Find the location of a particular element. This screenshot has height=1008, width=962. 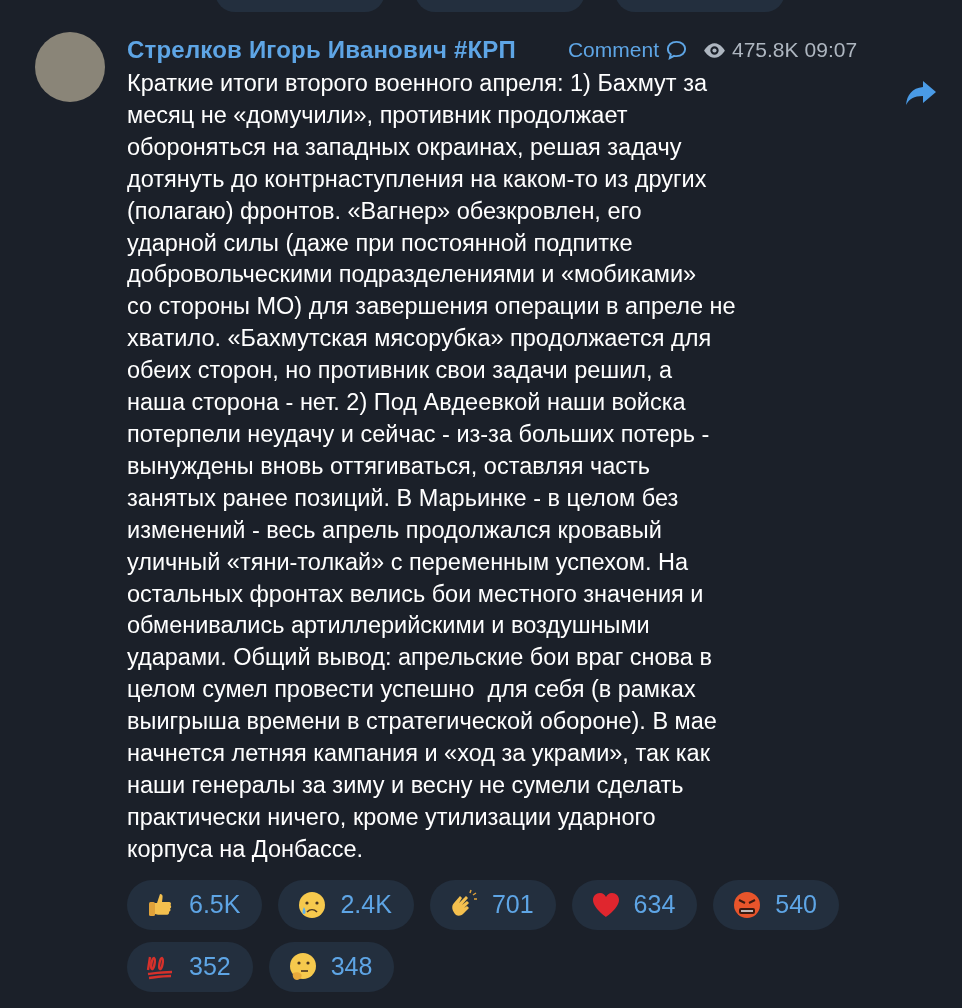

comment-link: Comment is located at coordinates (613, 50).